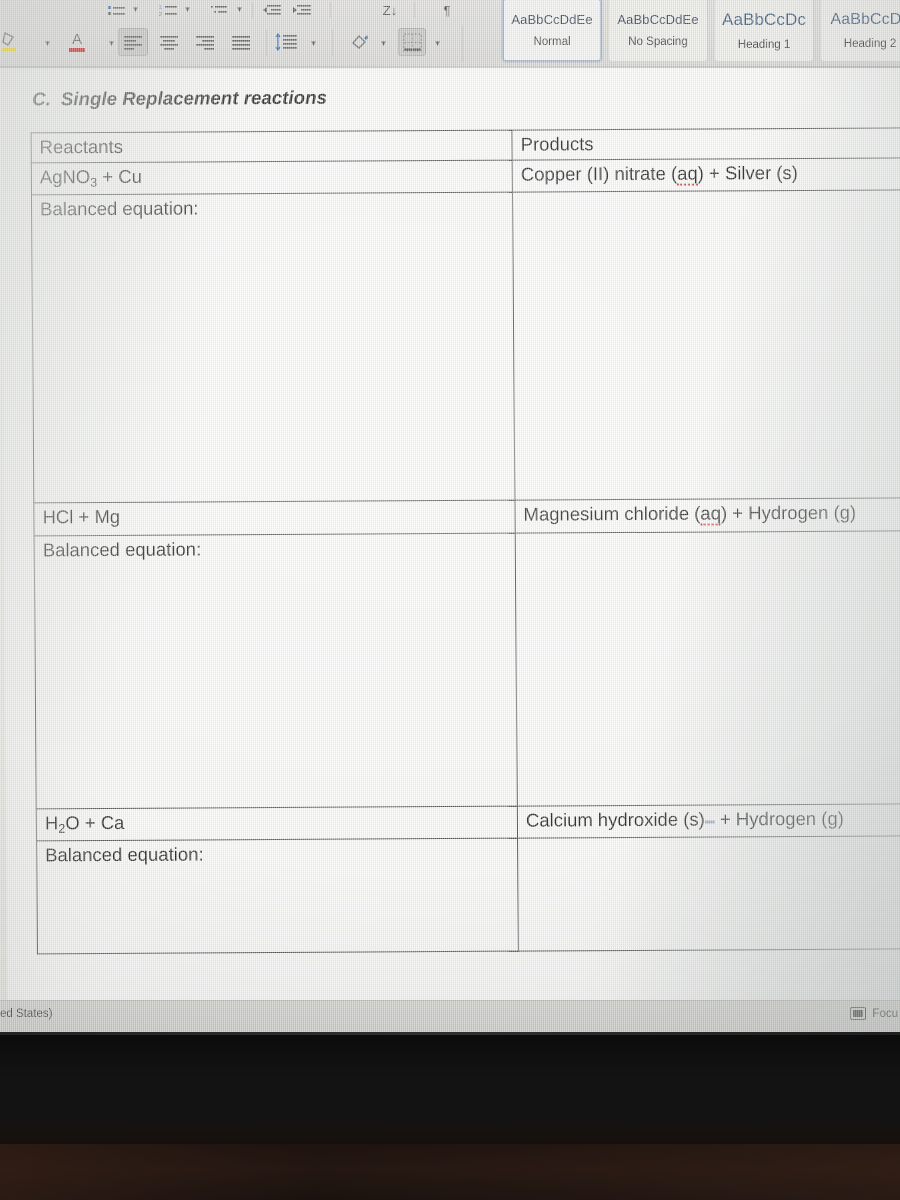  What do you see at coordinates (276, 670) in the screenshot?
I see `cell-balanced-2: Balanced equation:` at bounding box center [276, 670].